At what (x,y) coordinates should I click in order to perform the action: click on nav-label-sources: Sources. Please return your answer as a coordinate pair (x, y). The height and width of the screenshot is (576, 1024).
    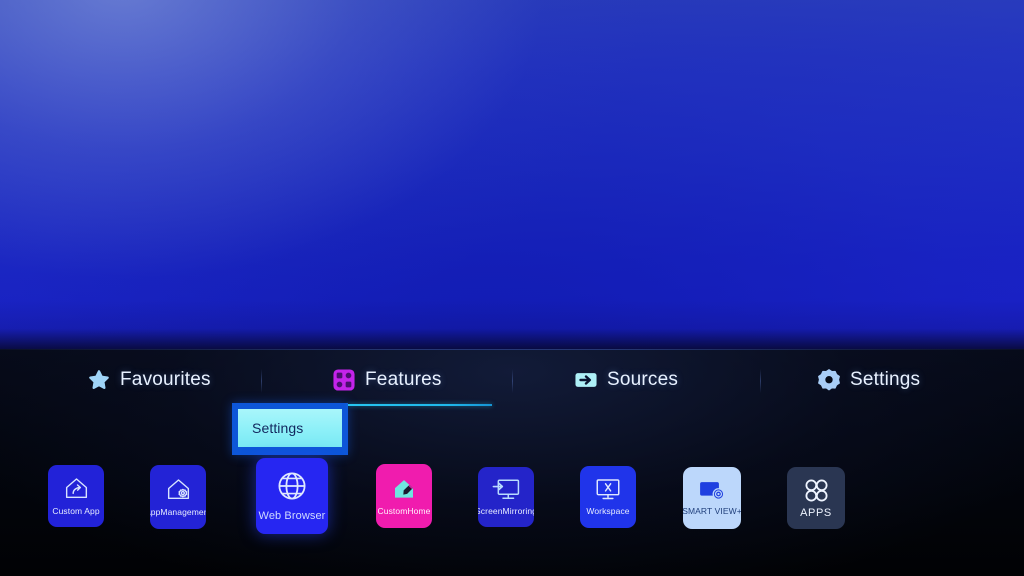
    Looking at the image, I should click on (643, 379).